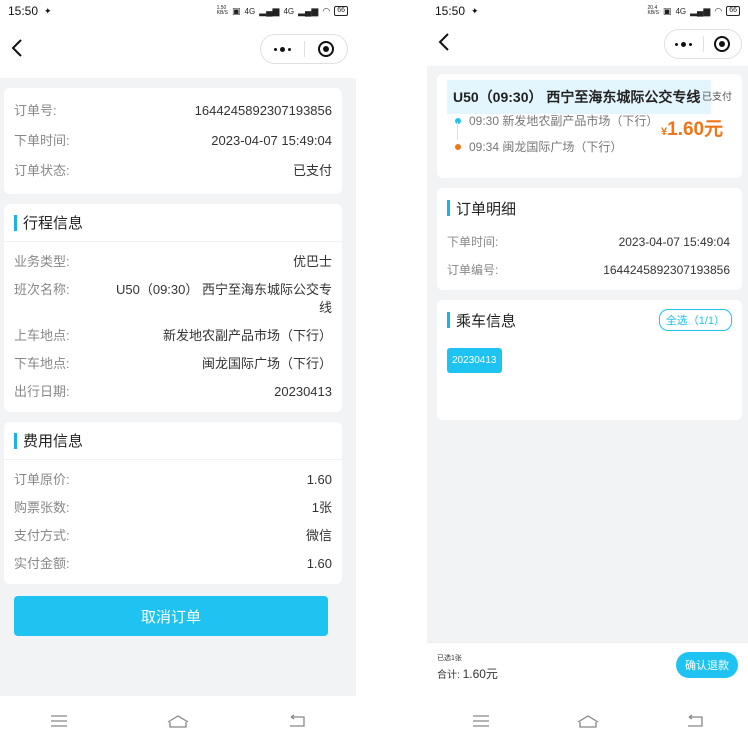  Describe the element at coordinates (474, 360) in the screenshot. I see `ticket-date-chip: 20230413` at that location.